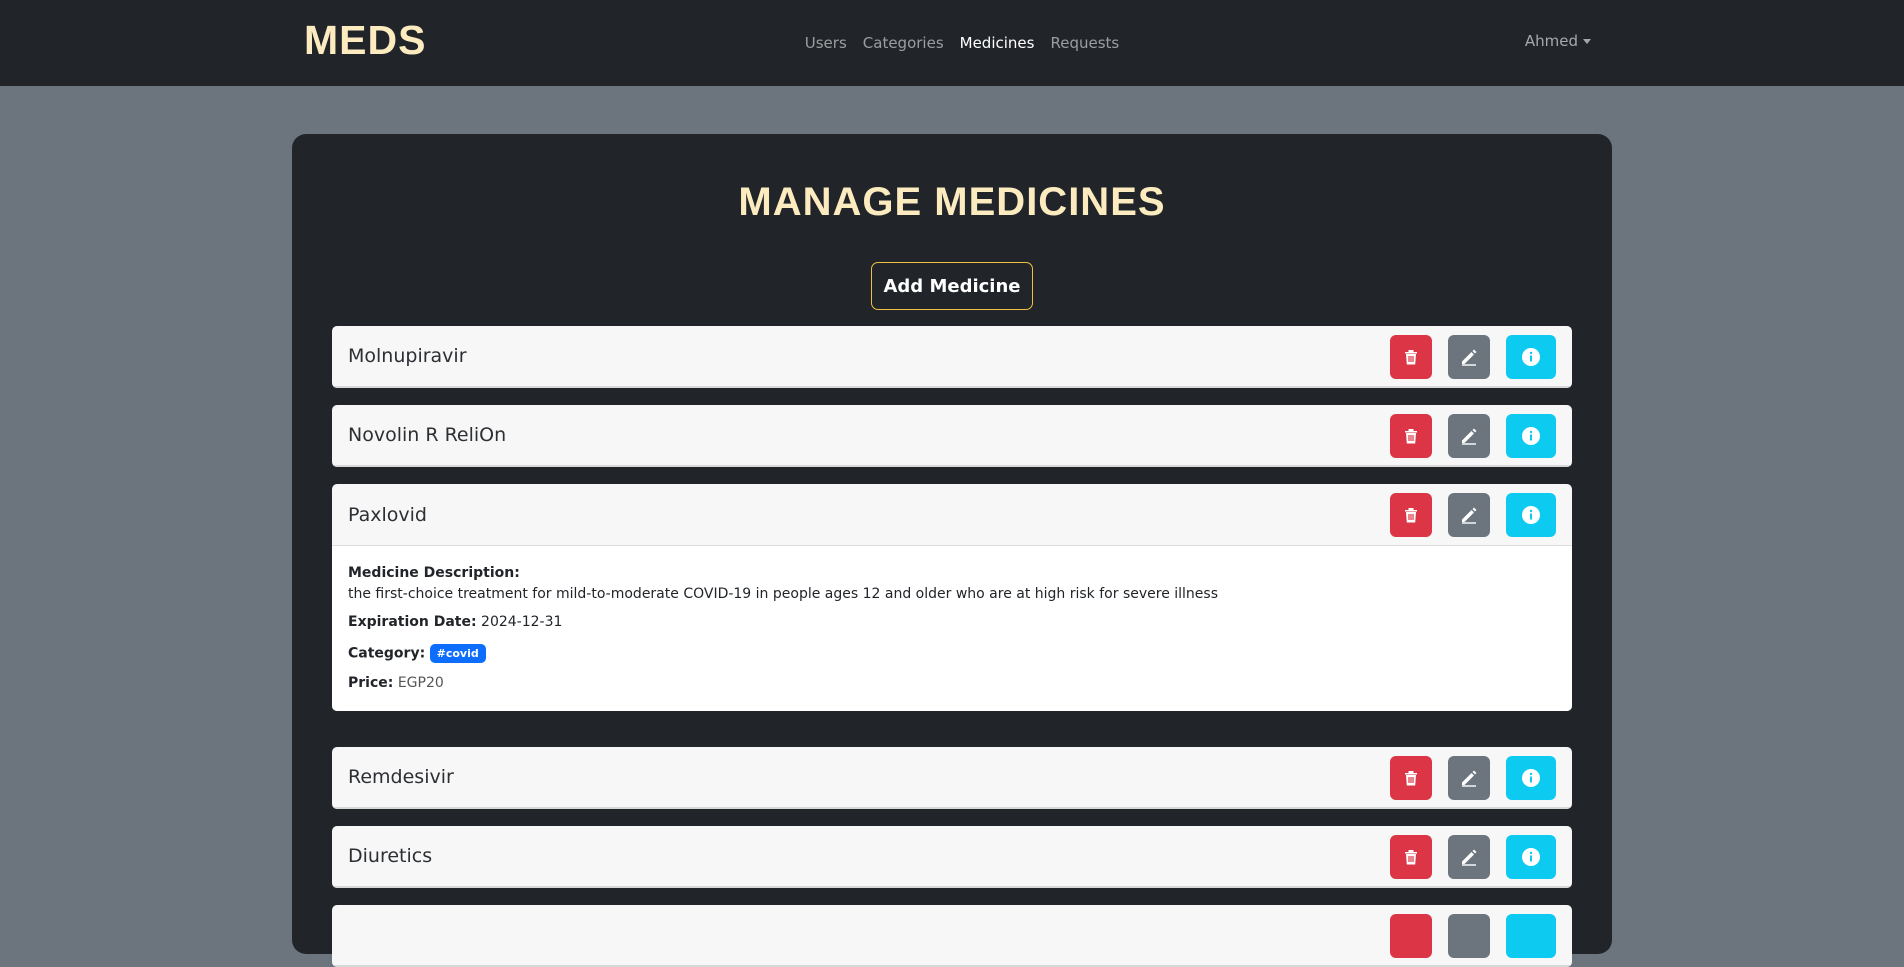 Image resolution: width=1904 pixels, height=967 pixels. What do you see at coordinates (407, 356) in the screenshot?
I see `medicine-name: Molnupiravir` at bounding box center [407, 356].